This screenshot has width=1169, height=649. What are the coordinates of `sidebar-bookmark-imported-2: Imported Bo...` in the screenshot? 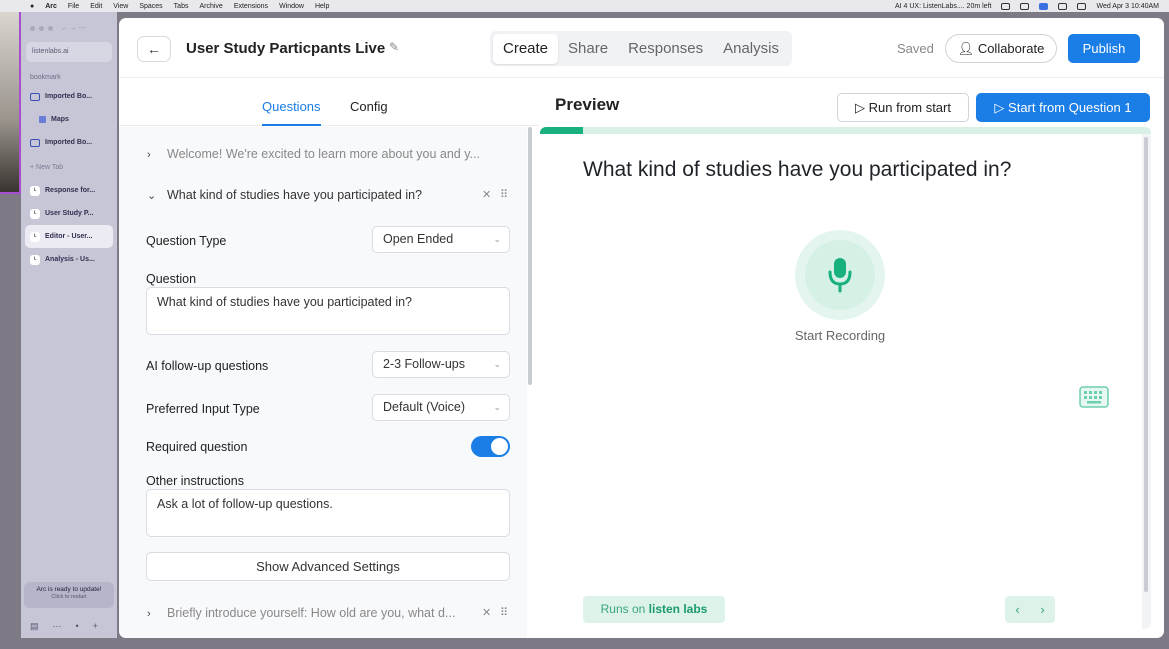 It's located at (69, 142).